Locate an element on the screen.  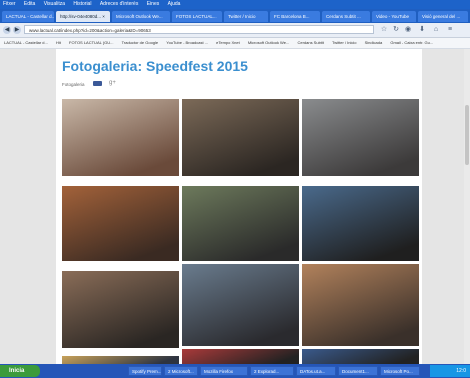
bookmark: Hit is located at coordinates (58, 43).